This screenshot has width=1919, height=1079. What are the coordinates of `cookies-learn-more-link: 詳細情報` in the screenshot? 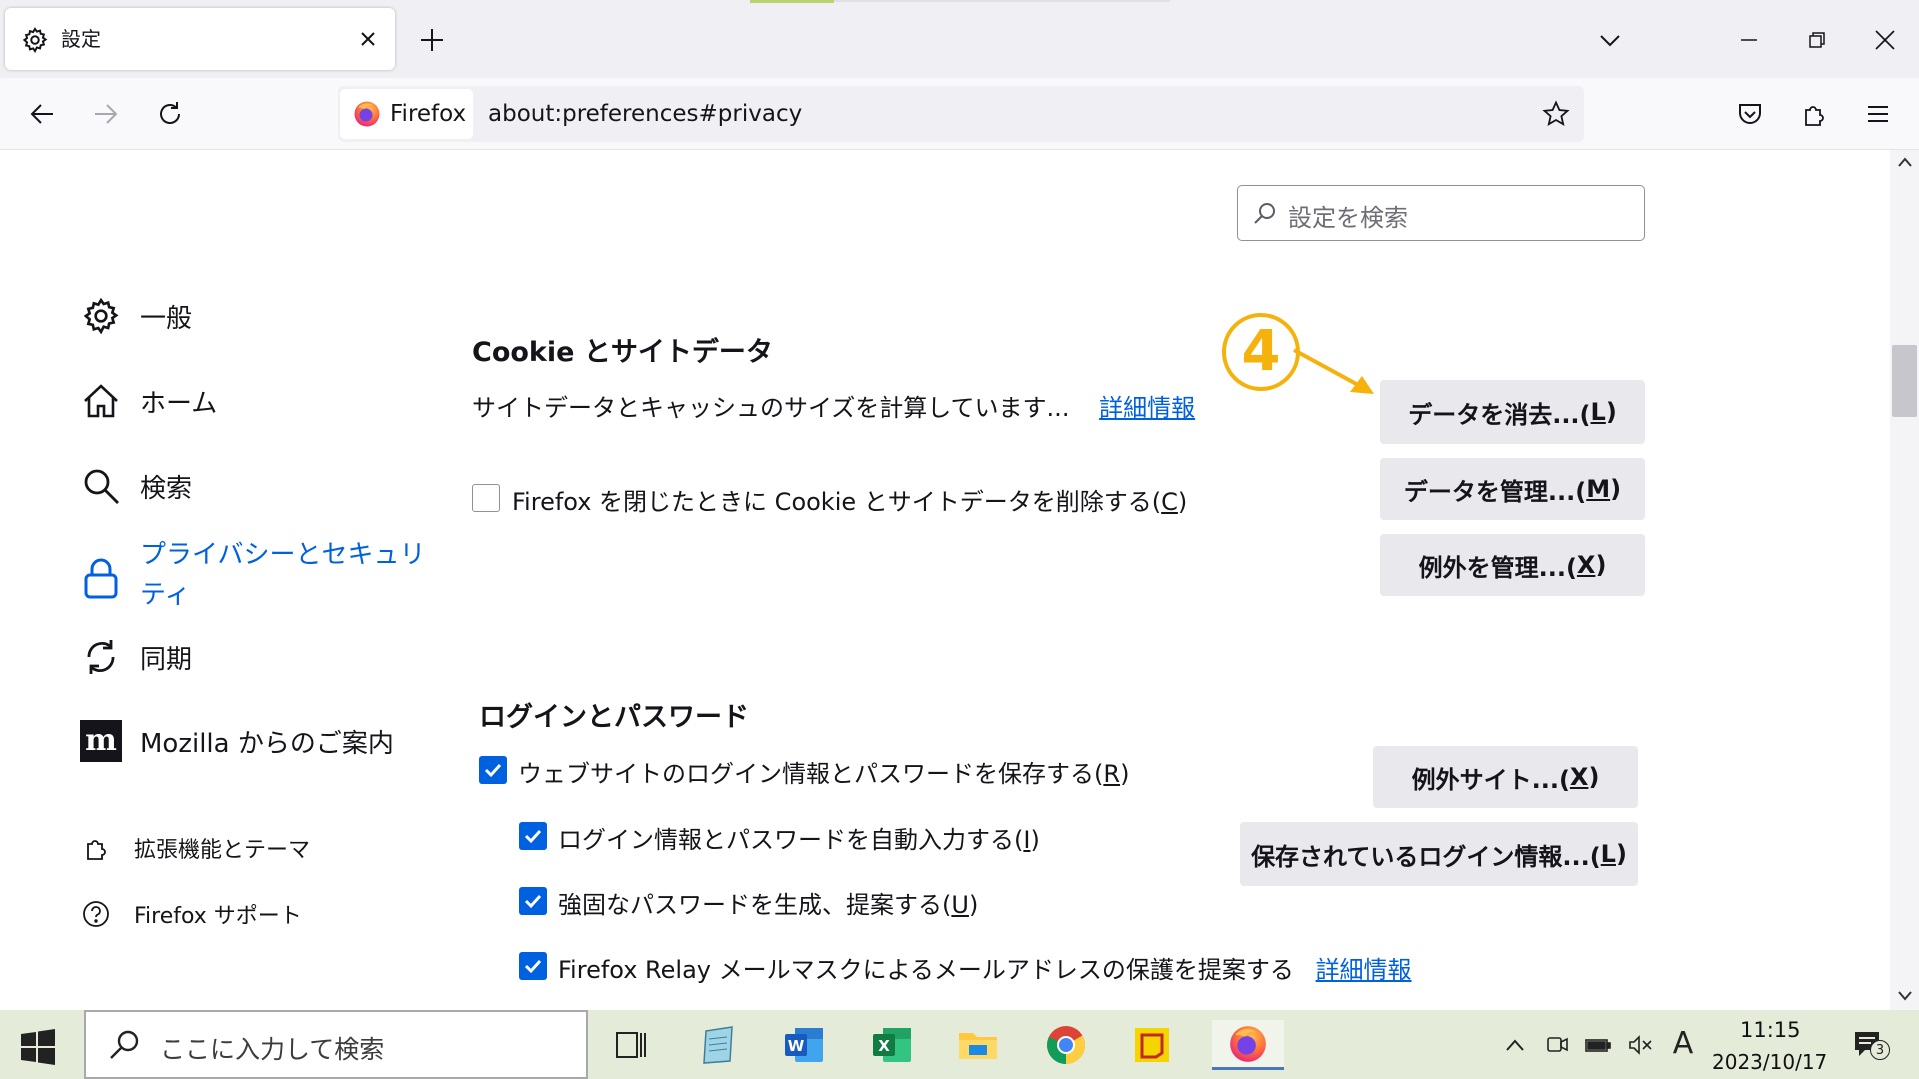 It's located at (1147, 408).